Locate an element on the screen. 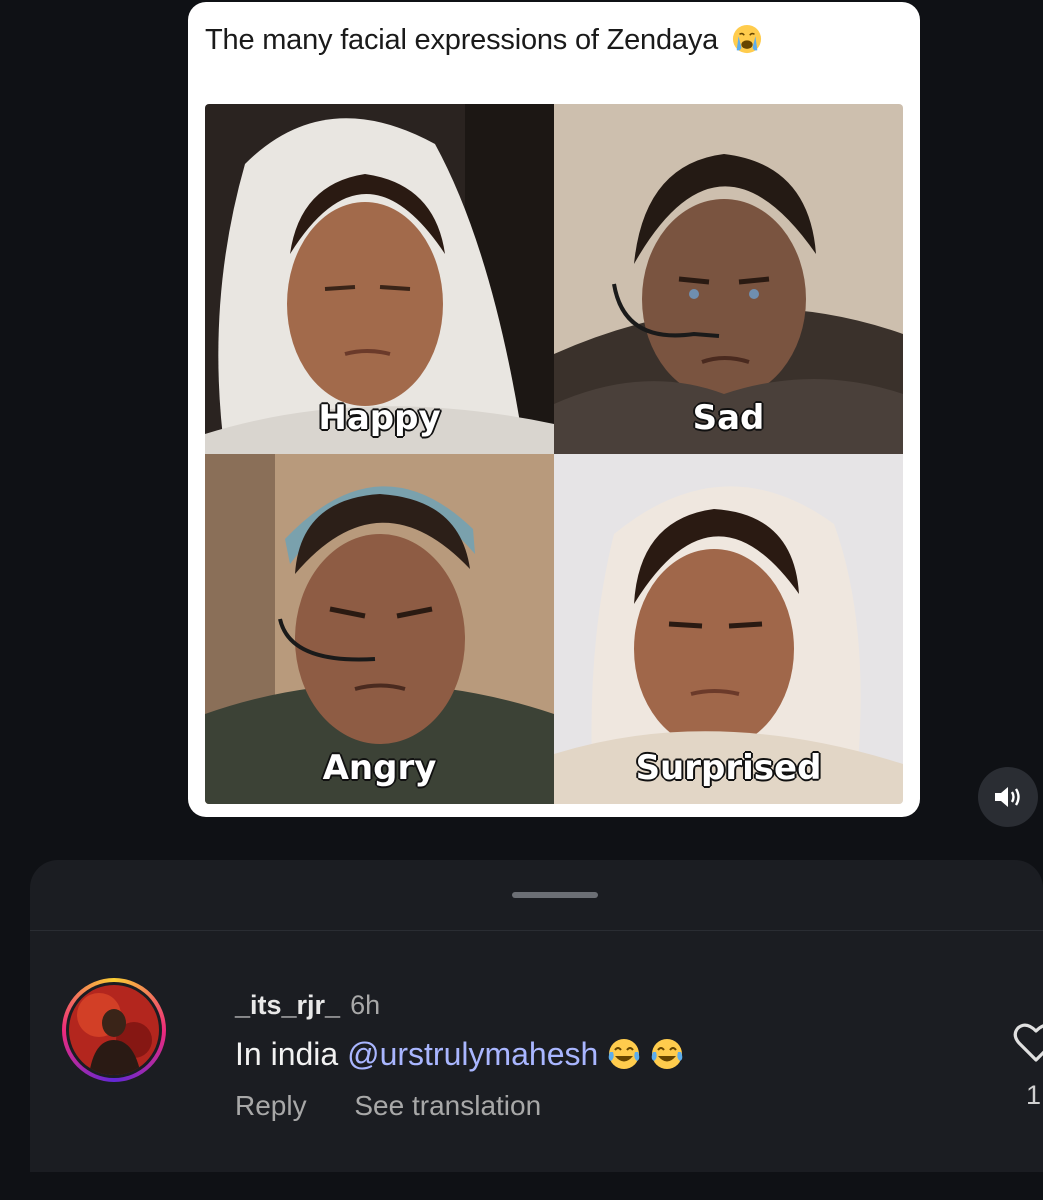 The width and height of the screenshot is (1043, 1200). sheet-divider is located at coordinates (536, 930).